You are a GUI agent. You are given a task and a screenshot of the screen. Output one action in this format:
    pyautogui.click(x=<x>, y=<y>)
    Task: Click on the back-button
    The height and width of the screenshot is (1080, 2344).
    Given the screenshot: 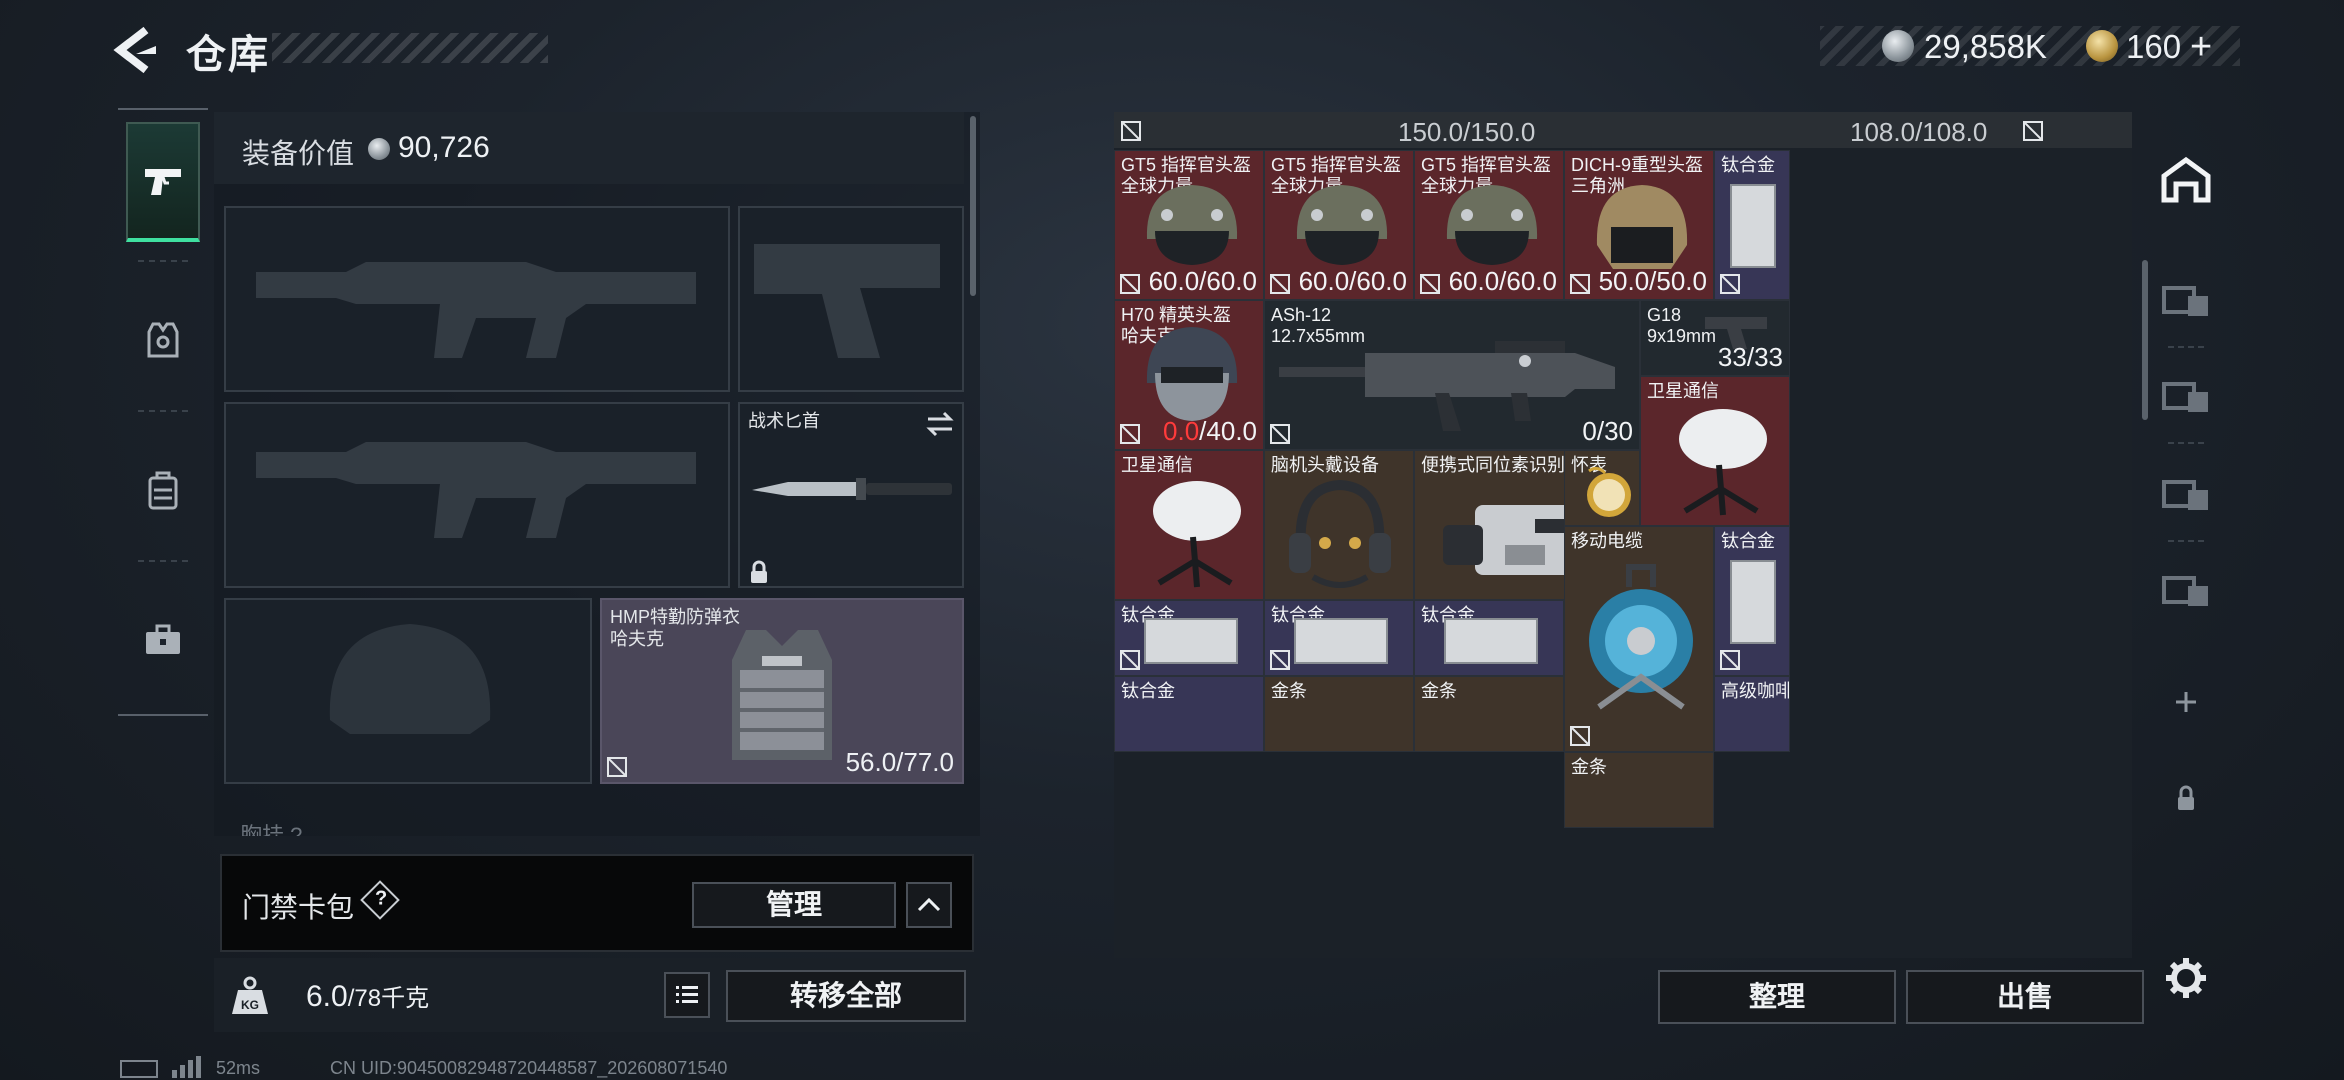 What is the action you would take?
    pyautogui.click(x=136, y=50)
    